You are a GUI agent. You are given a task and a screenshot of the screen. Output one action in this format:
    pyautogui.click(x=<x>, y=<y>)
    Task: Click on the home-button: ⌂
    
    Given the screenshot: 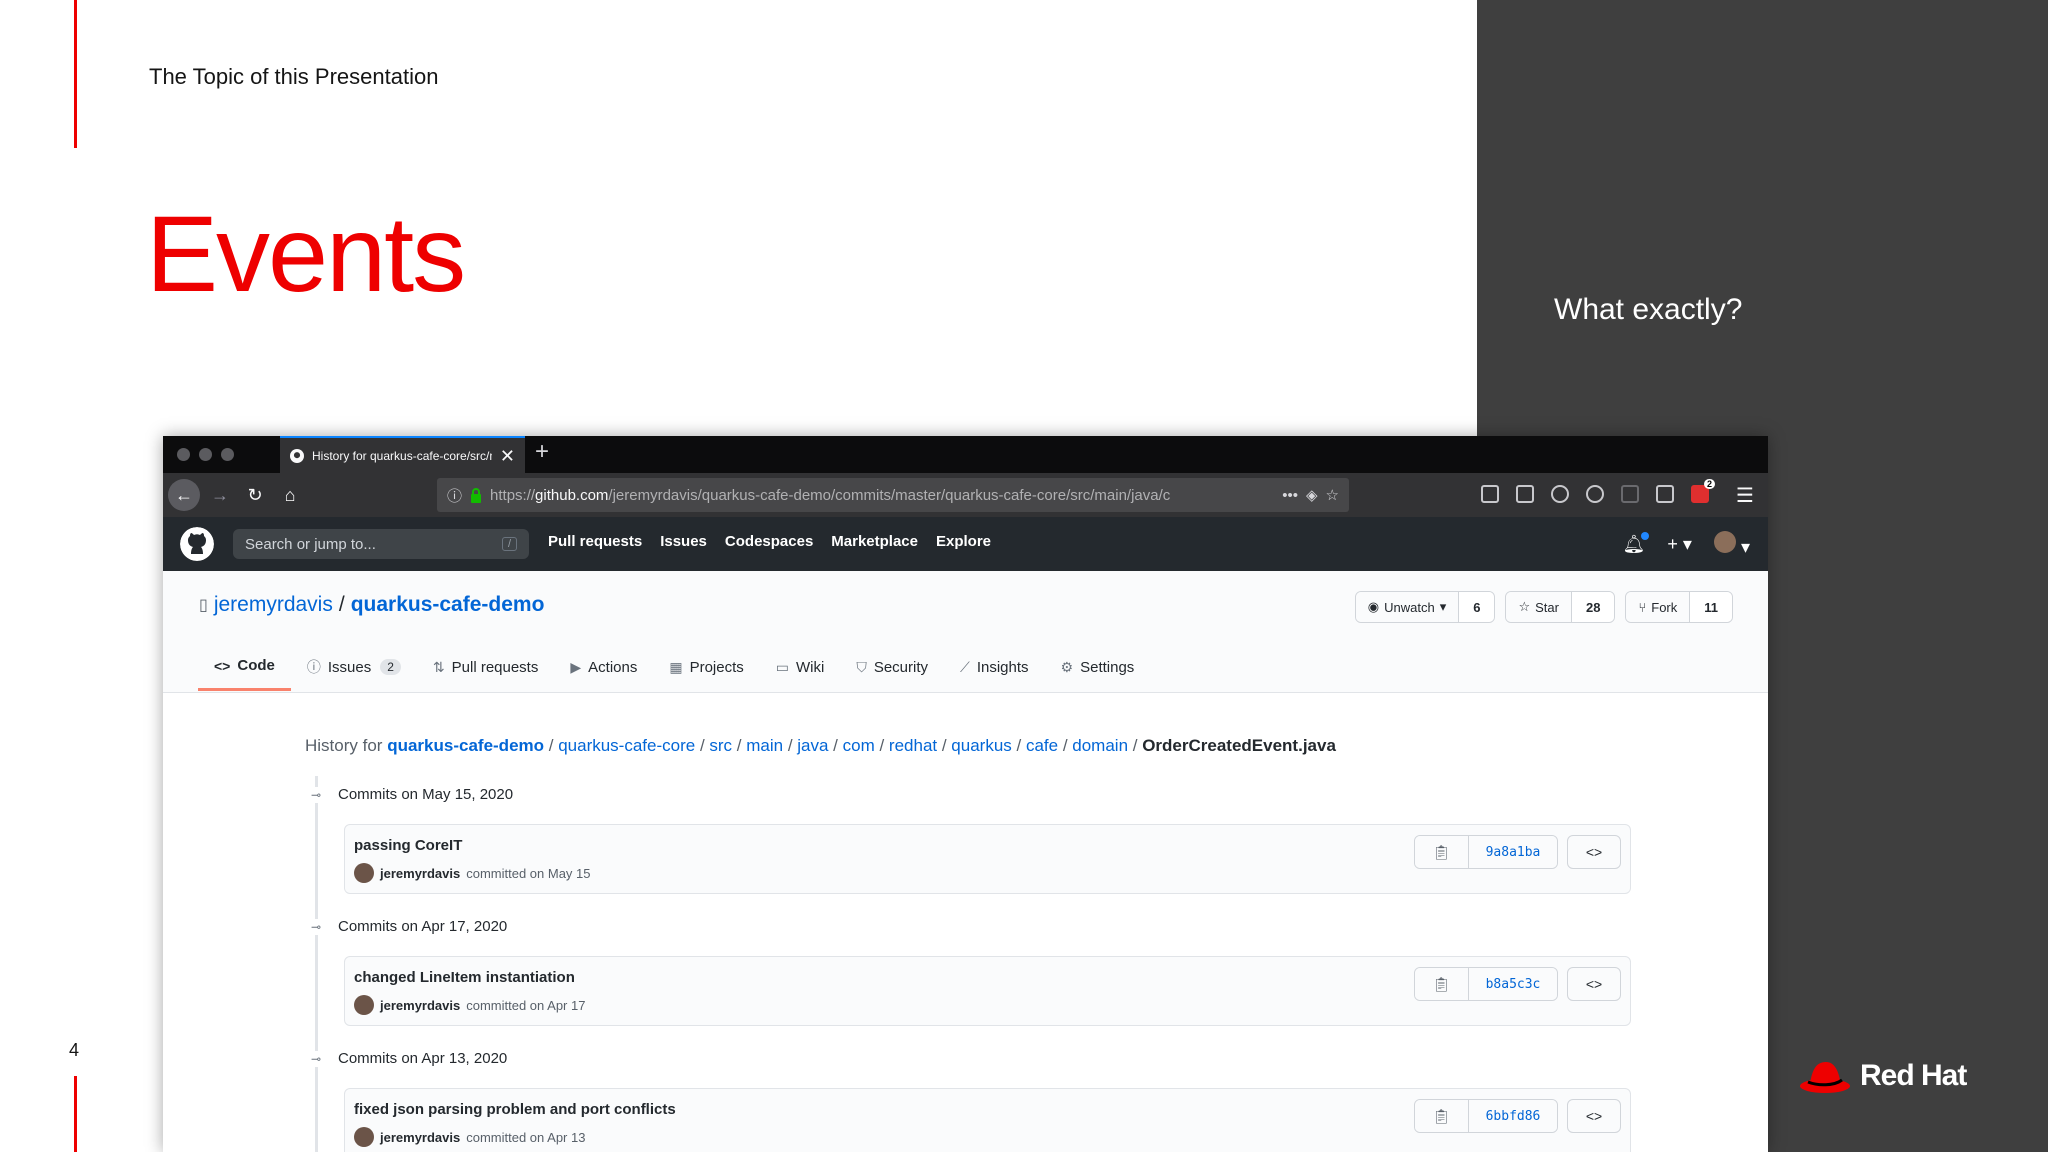 What is the action you would take?
    pyautogui.click(x=290, y=495)
    